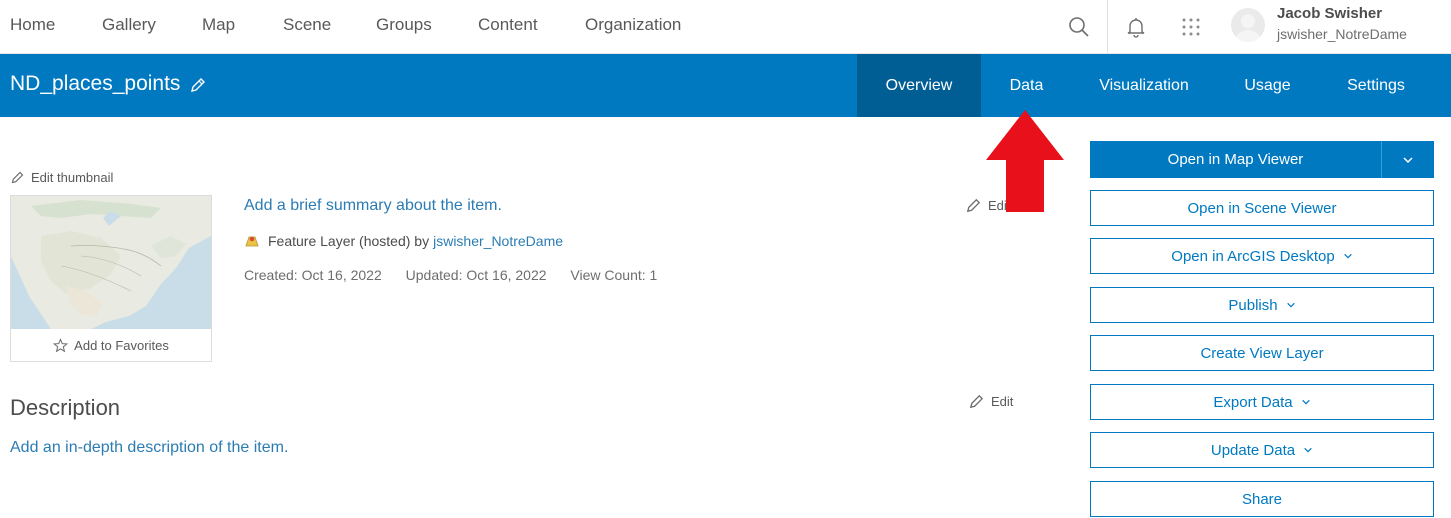 The width and height of the screenshot is (1451, 518). What do you see at coordinates (990, 401) in the screenshot?
I see `edit-description-button: Edit` at bounding box center [990, 401].